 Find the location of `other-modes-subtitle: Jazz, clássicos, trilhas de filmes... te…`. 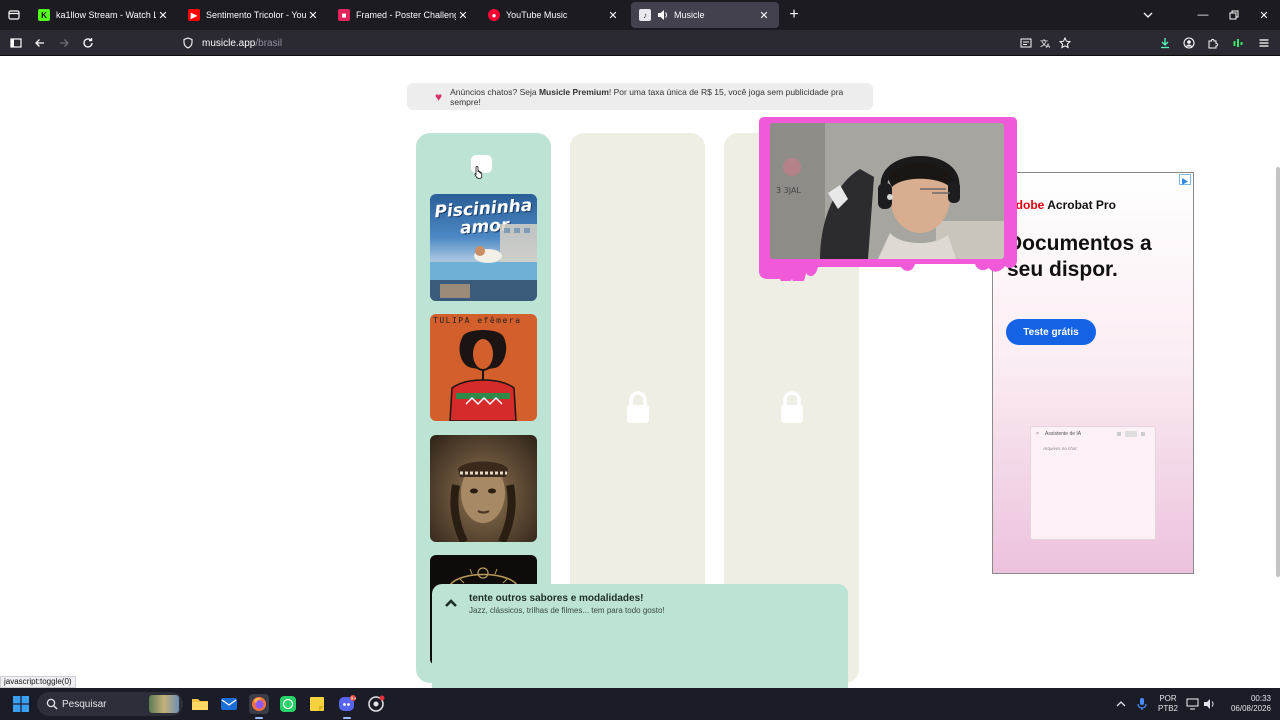

other-modes-subtitle: Jazz, clássicos, trilhas de filmes... te… is located at coordinates (567, 610).